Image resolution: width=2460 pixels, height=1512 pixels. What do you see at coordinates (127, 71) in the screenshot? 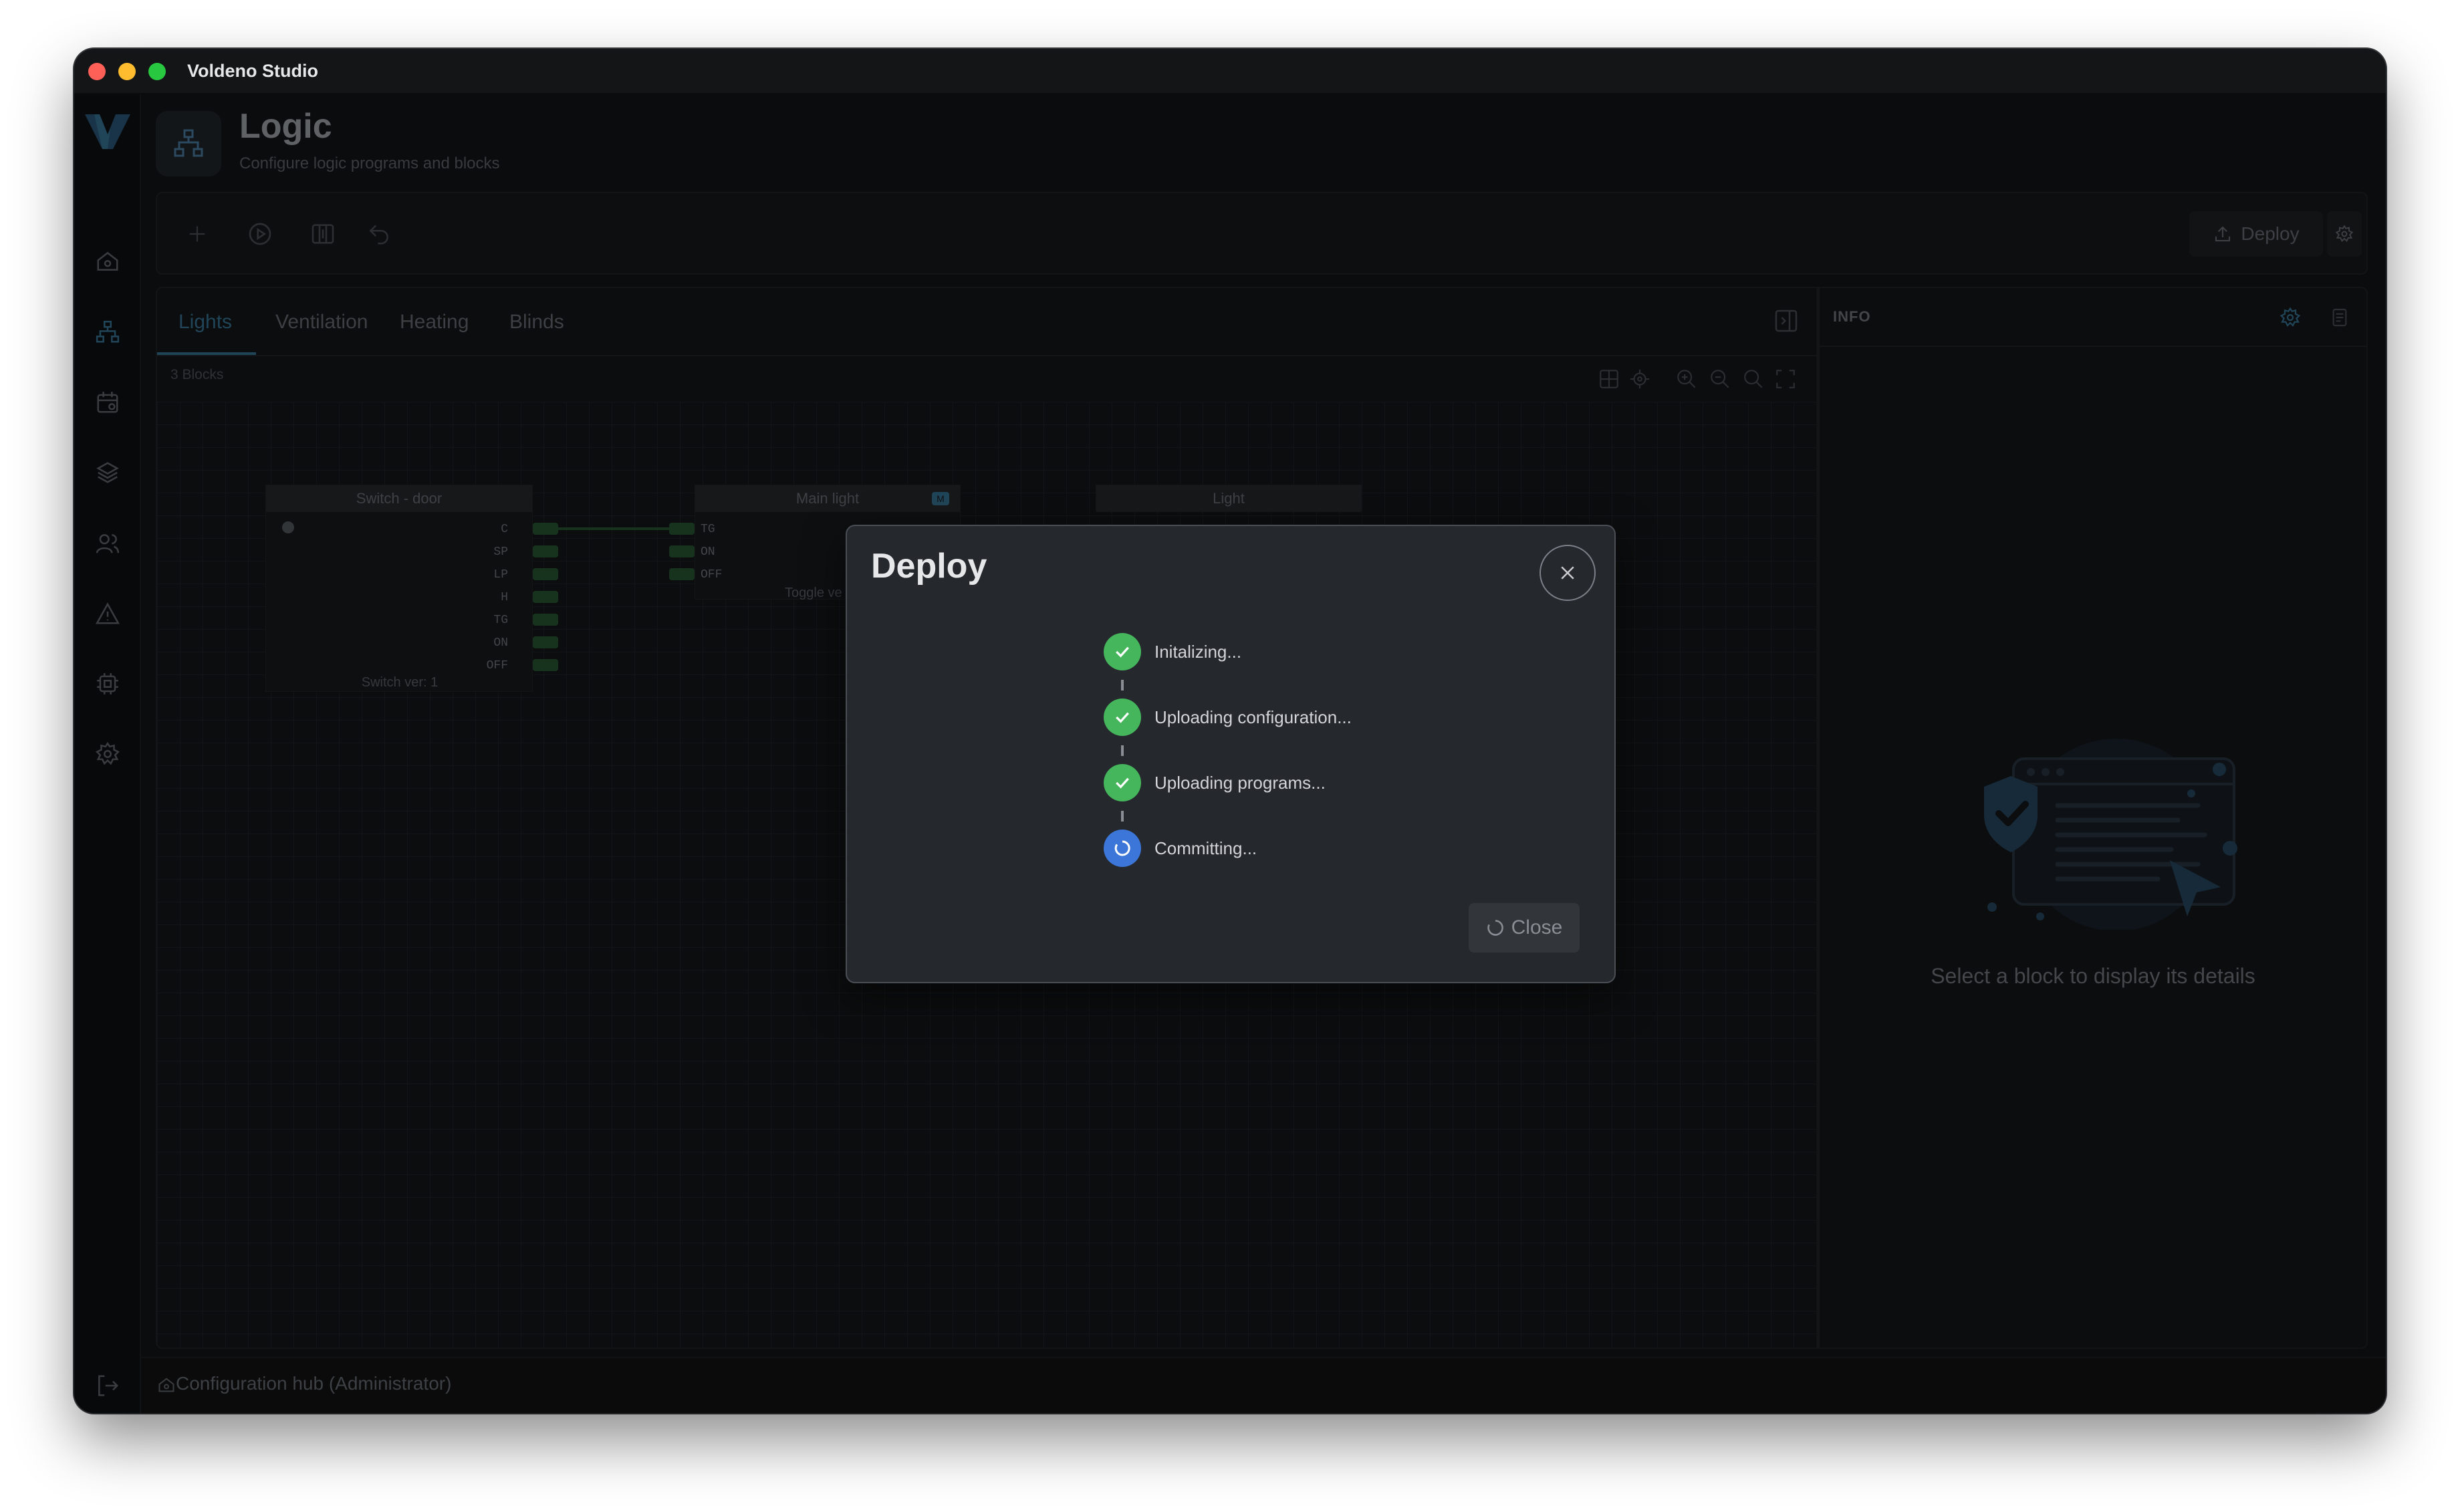
I see `minimize-window-button` at bounding box center [127, 71].